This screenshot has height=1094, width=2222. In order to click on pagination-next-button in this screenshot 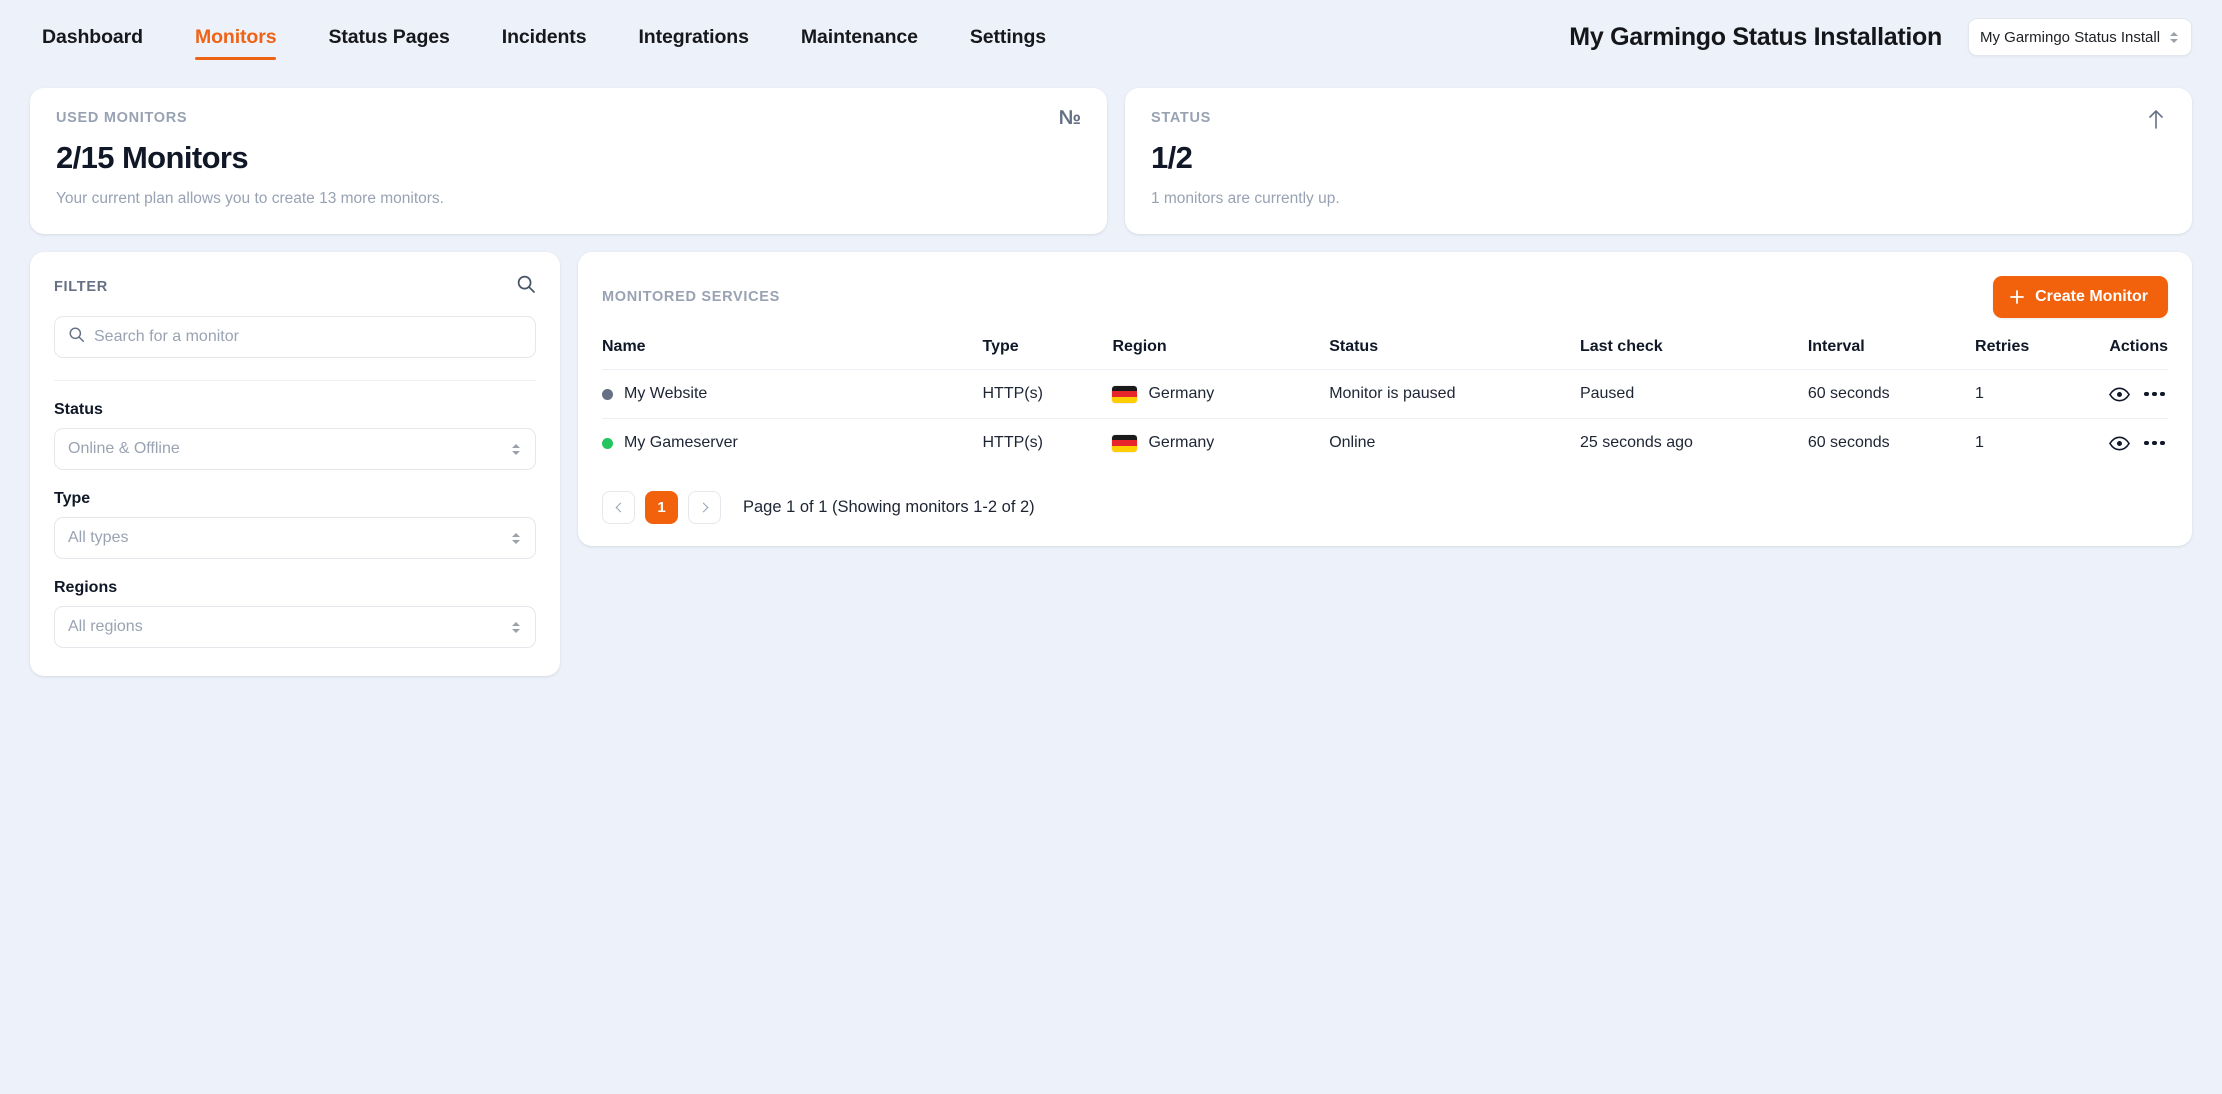, I will do `click(704, 507)`.